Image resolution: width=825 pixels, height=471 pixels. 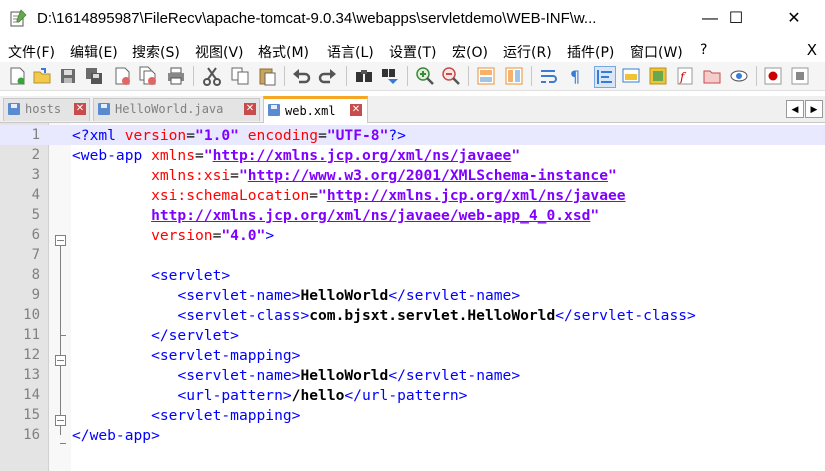 I want to click on sync-horizontal-icon, so click(x=514, y=76).